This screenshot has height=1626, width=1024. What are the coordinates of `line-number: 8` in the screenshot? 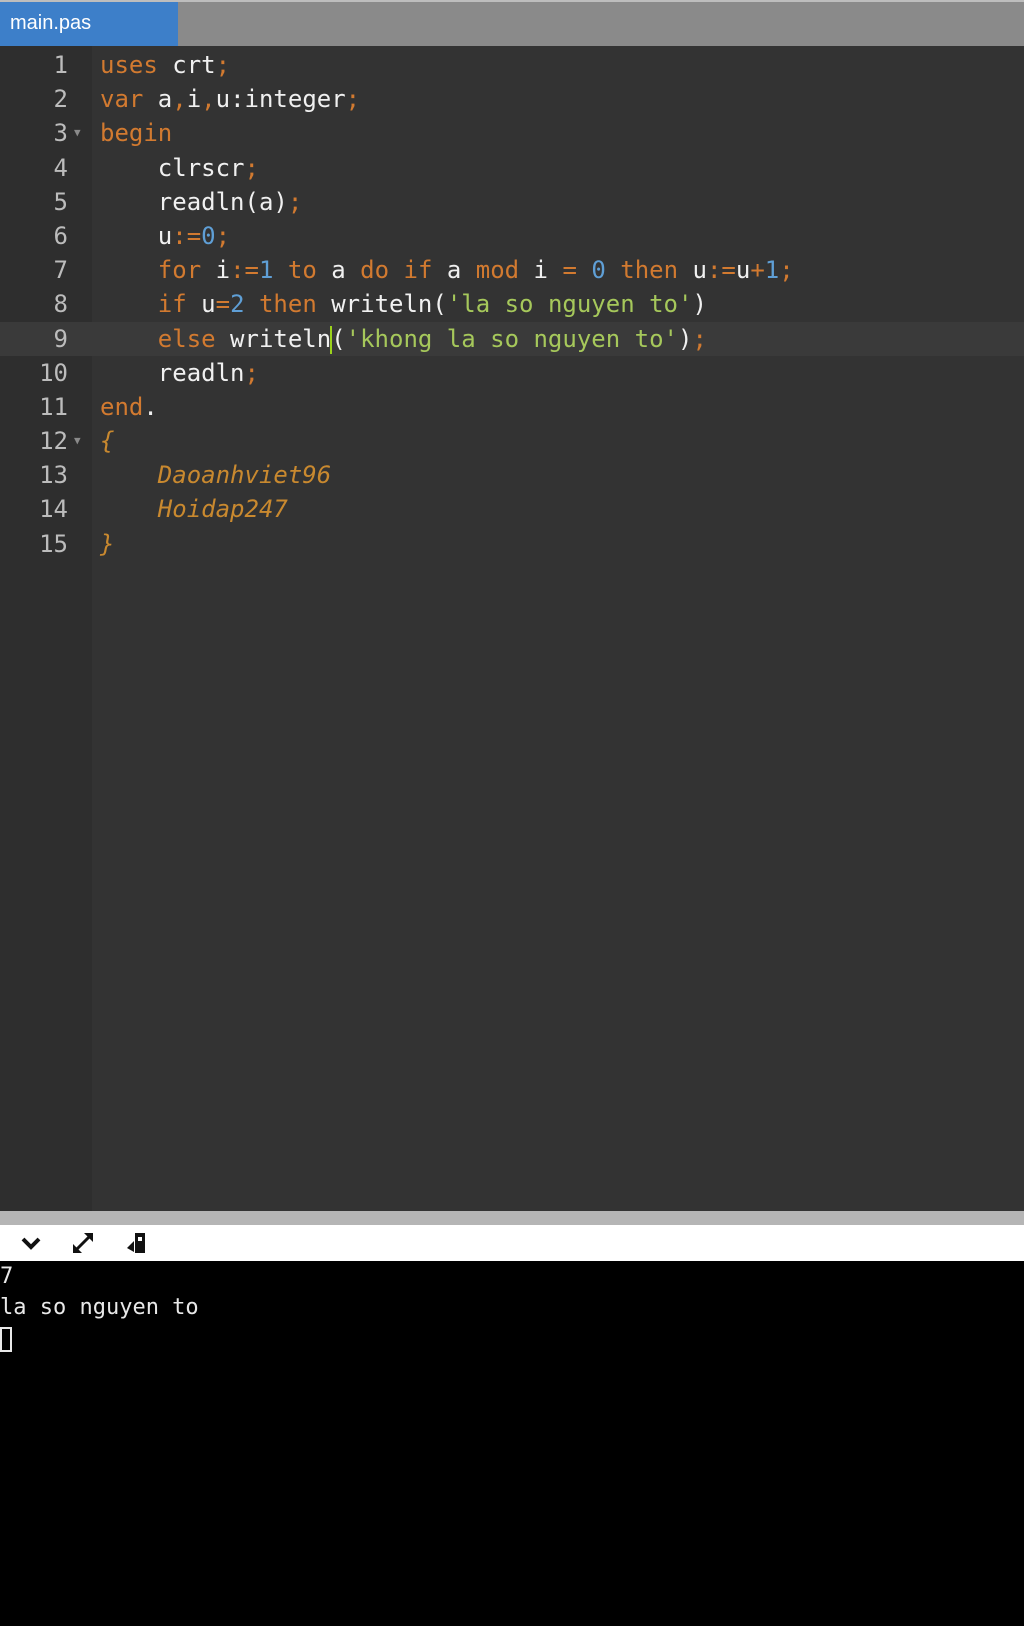 It's located at (60, 304).